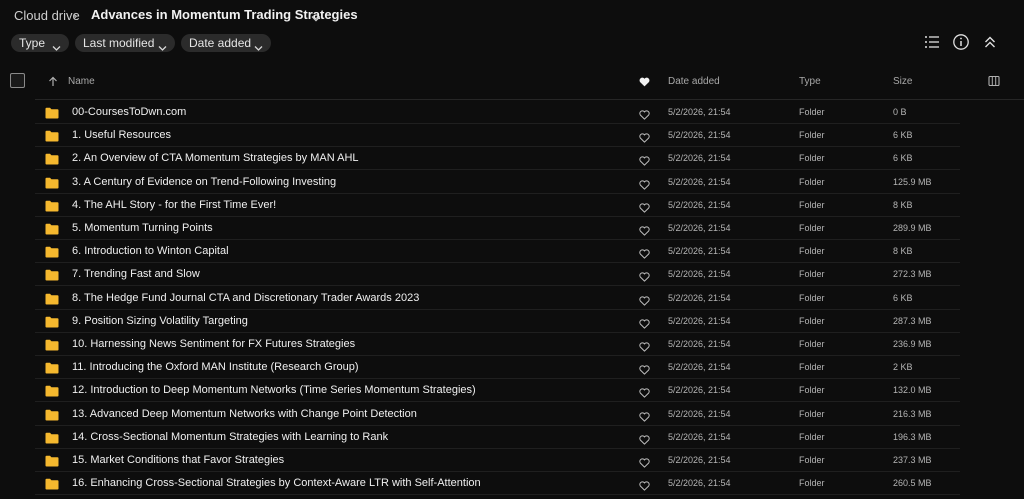 This screenshot has width=1024, height=499. Describe the element at coordinates (125, 43) in the screenshot. I see `filter-last-modified-chip: Last modified` at that location.